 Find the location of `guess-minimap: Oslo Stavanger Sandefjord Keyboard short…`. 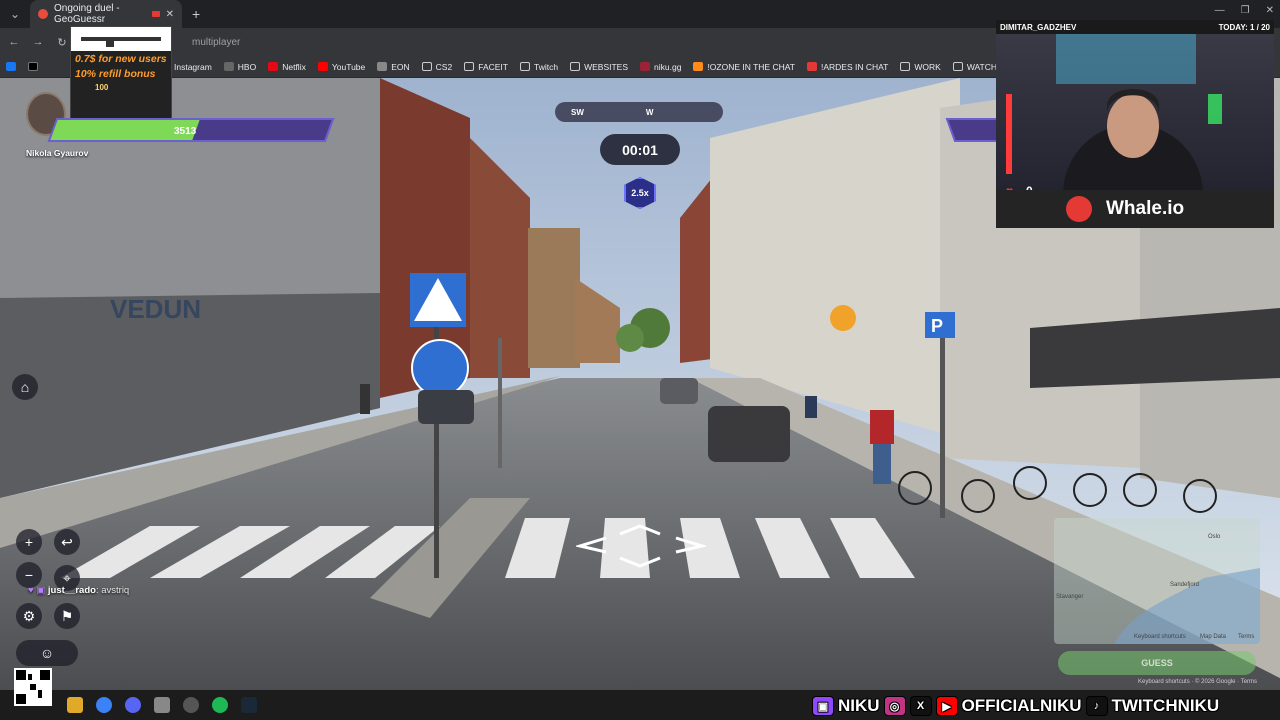

guess-minimap: Oslo Stavanger Sandefjord Keyboard short… is located at coordinates (1157, 581).